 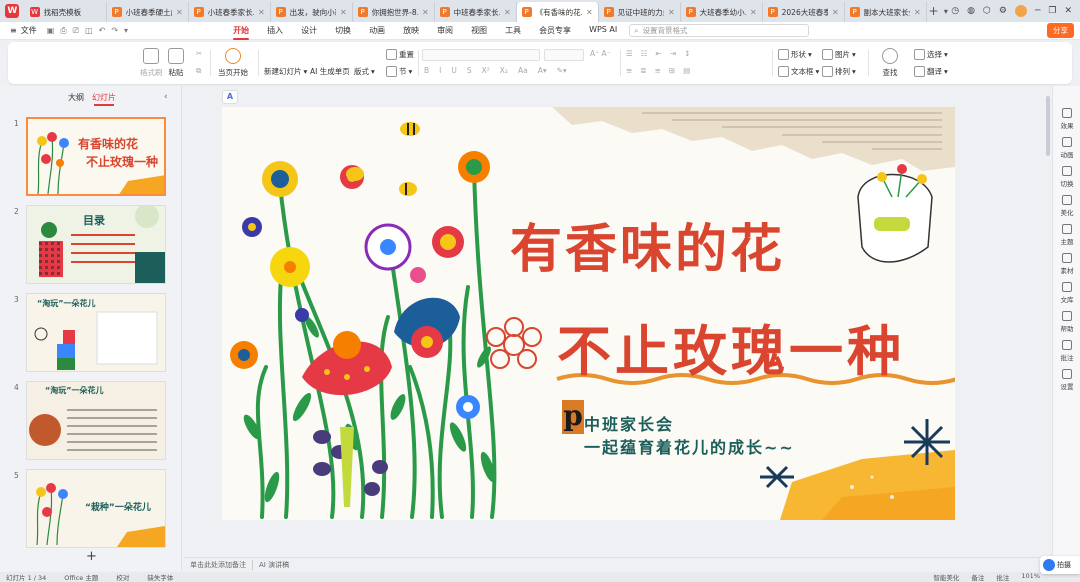 I want to click on smart-beautify-button: 智能美化, so click(x=946, y=577).